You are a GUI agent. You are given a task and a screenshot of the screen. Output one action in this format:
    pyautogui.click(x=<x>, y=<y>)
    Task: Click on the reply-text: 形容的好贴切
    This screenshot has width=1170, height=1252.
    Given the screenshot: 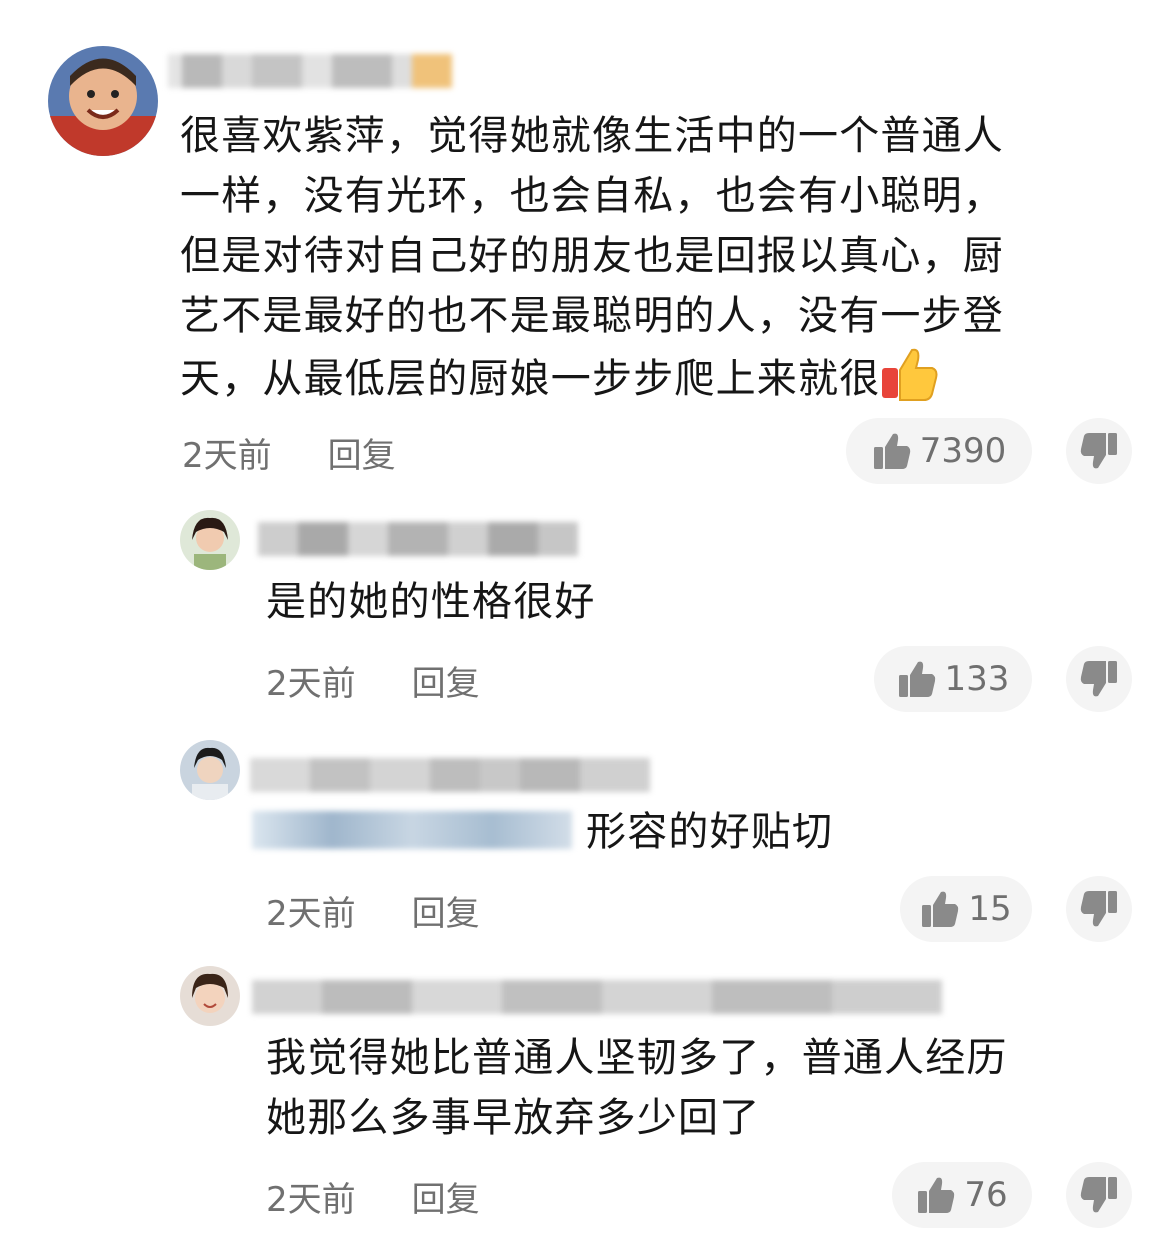 What is the action you would take?
    pyautogui.click(x=542, y=832)
    